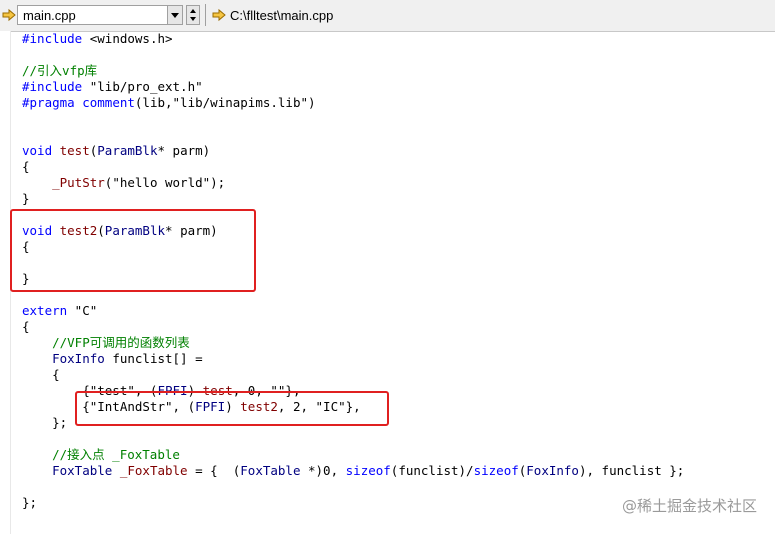 The width and height of the screenshot is (775, 534). I want to click on highlight-box-funclist-entry, so click(232, 408).